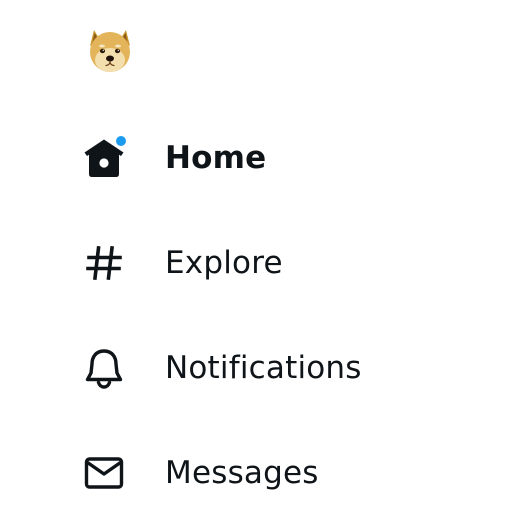 Image resolution: width=528 pixels, height=526 pixels. What do you see at coordinates (263, 368) in the screenshot?
I see `nav-item-label: Notifications` at bounding box center [263, 368].